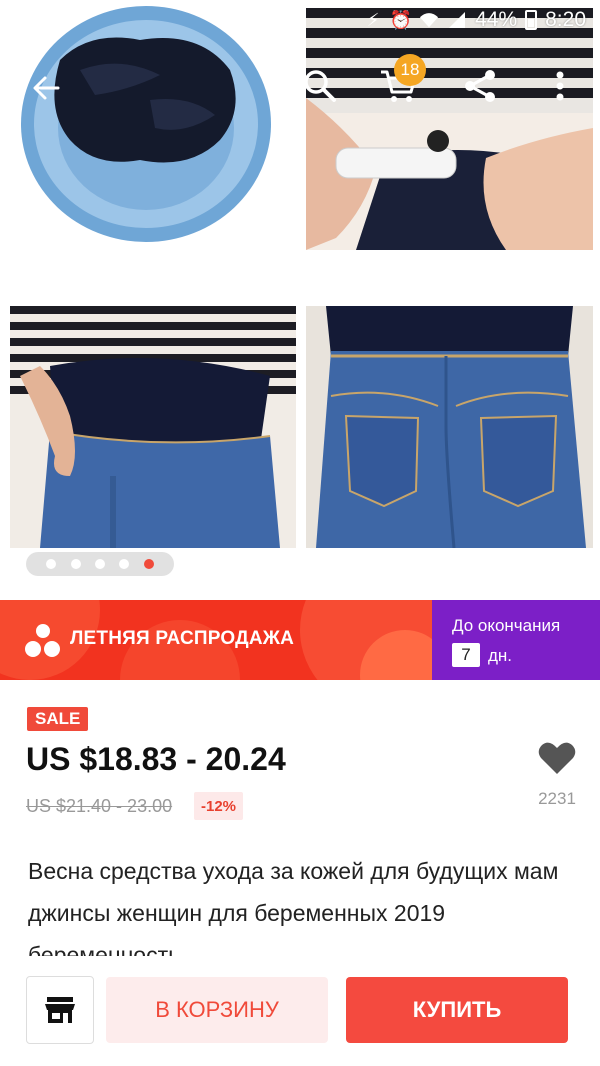  Describe the element at coordinates (99, 806) in the screenshot. I see `original-price: US $21.40 - 23.00` at that location.